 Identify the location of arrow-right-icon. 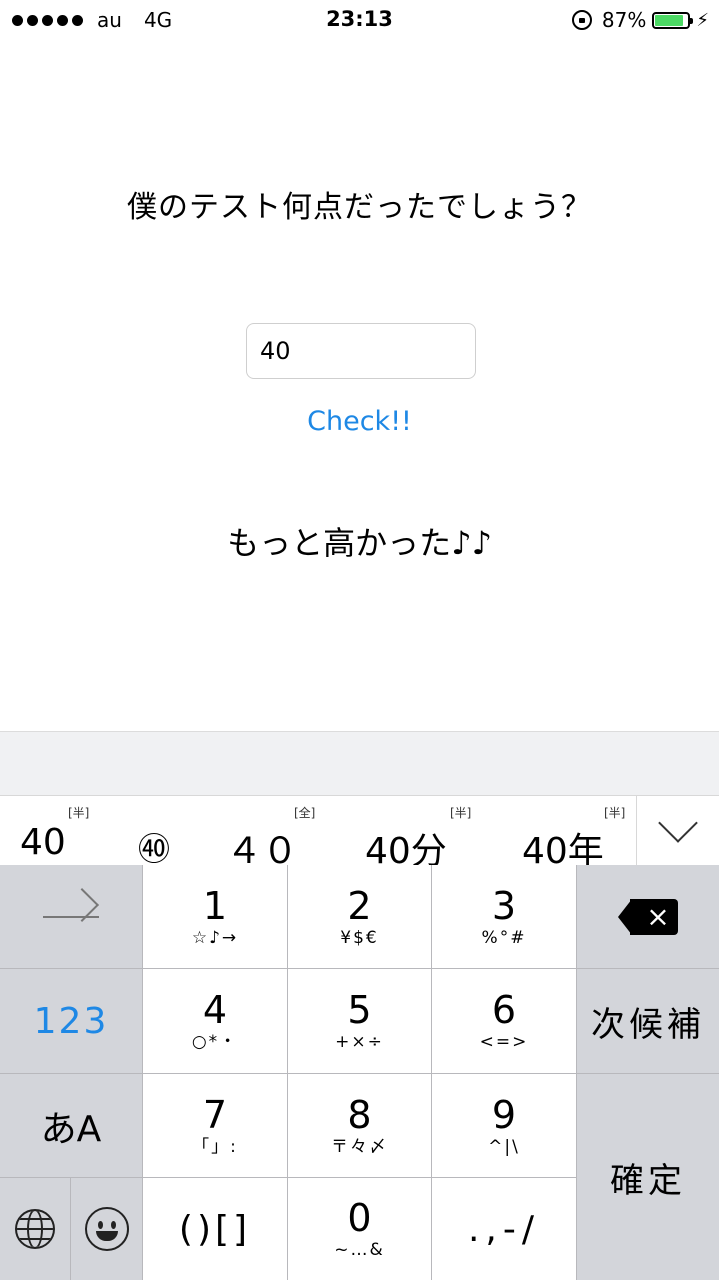
(71, 916).